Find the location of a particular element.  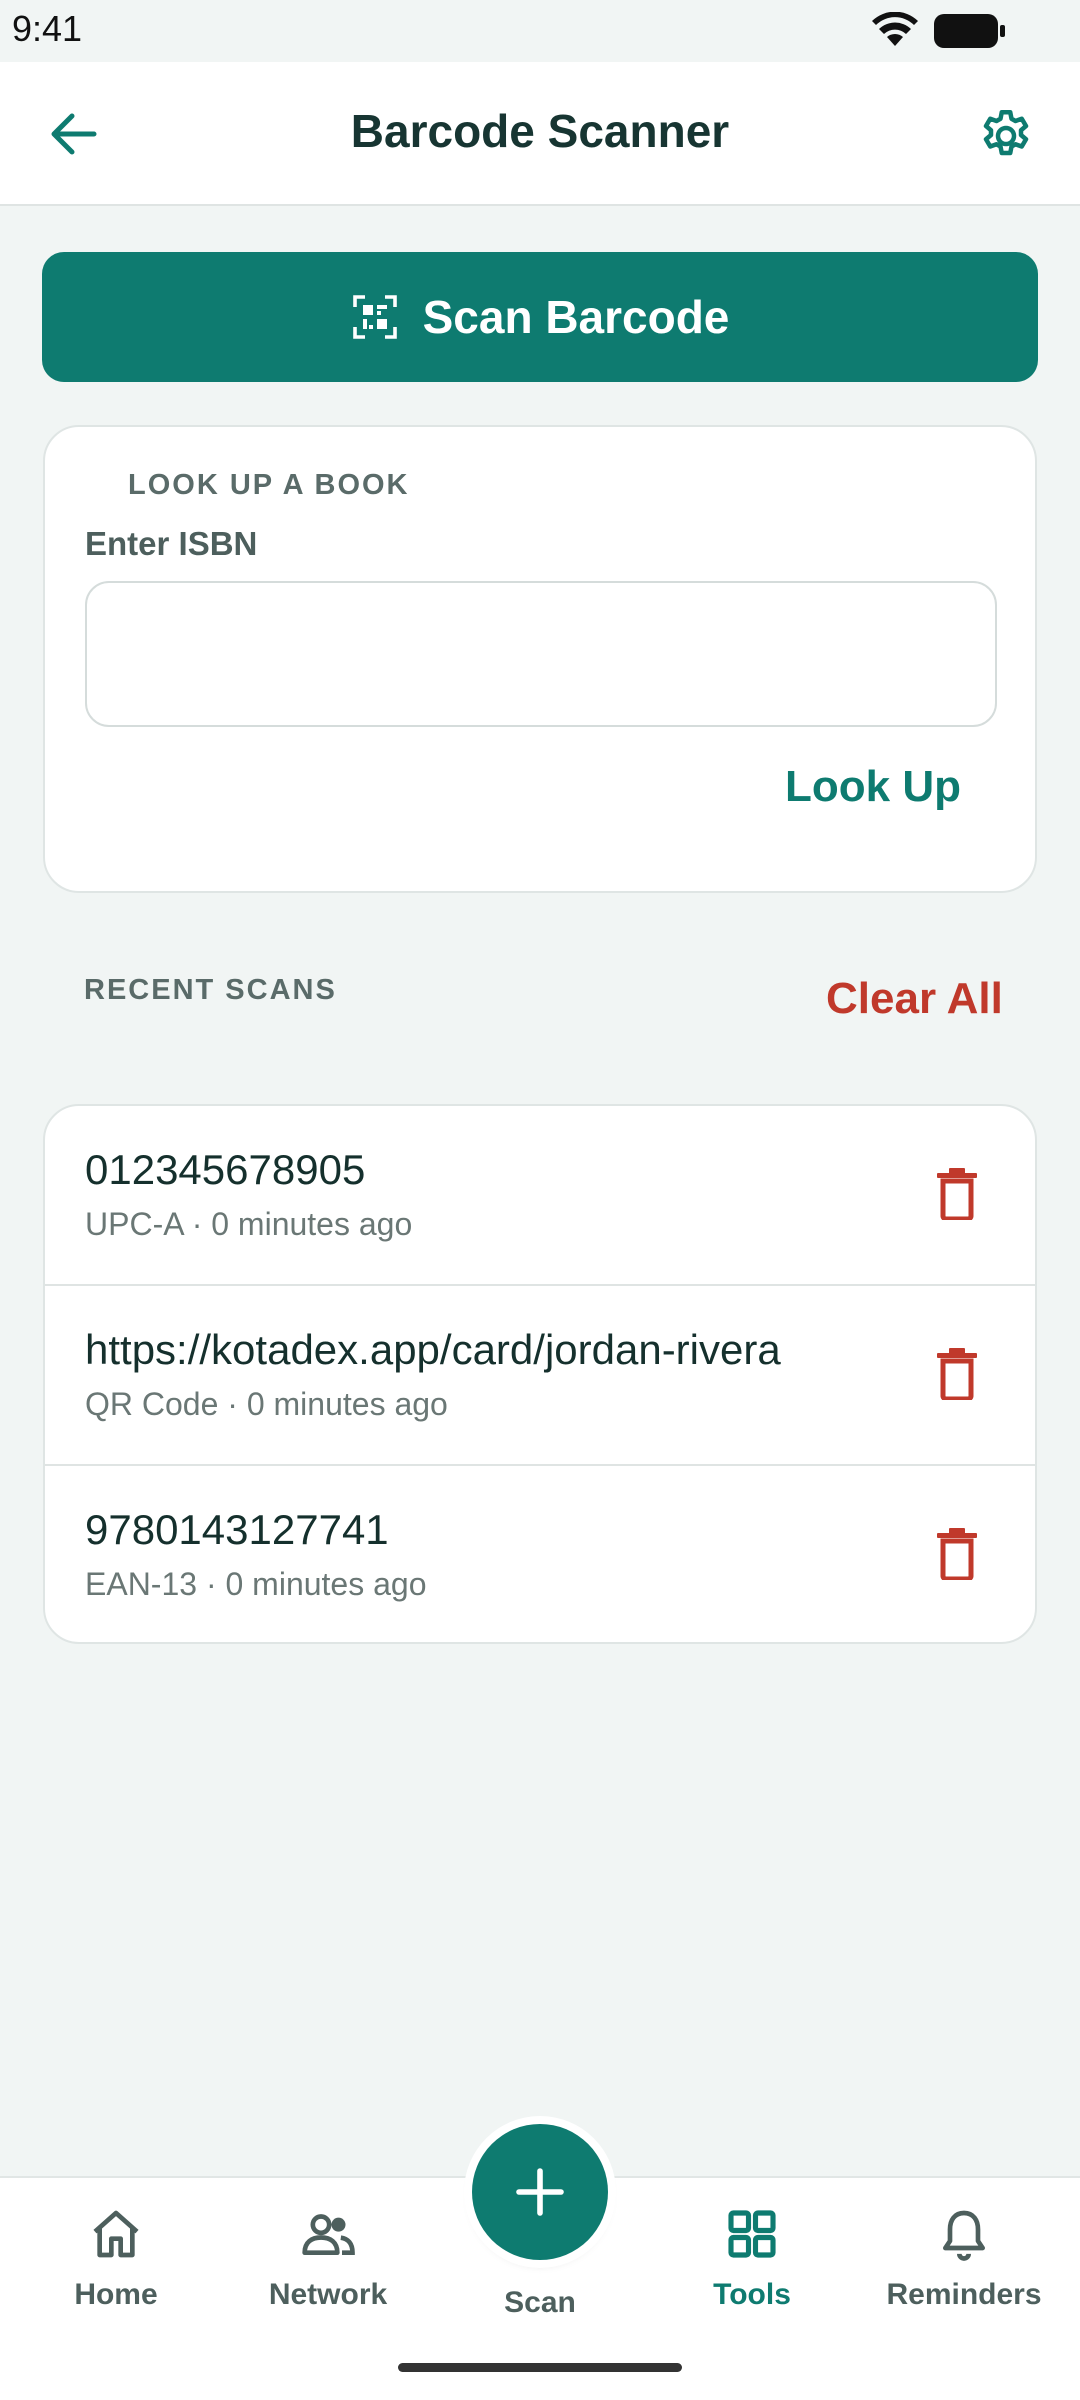

battery-icon is located at coordinates (969, 31).